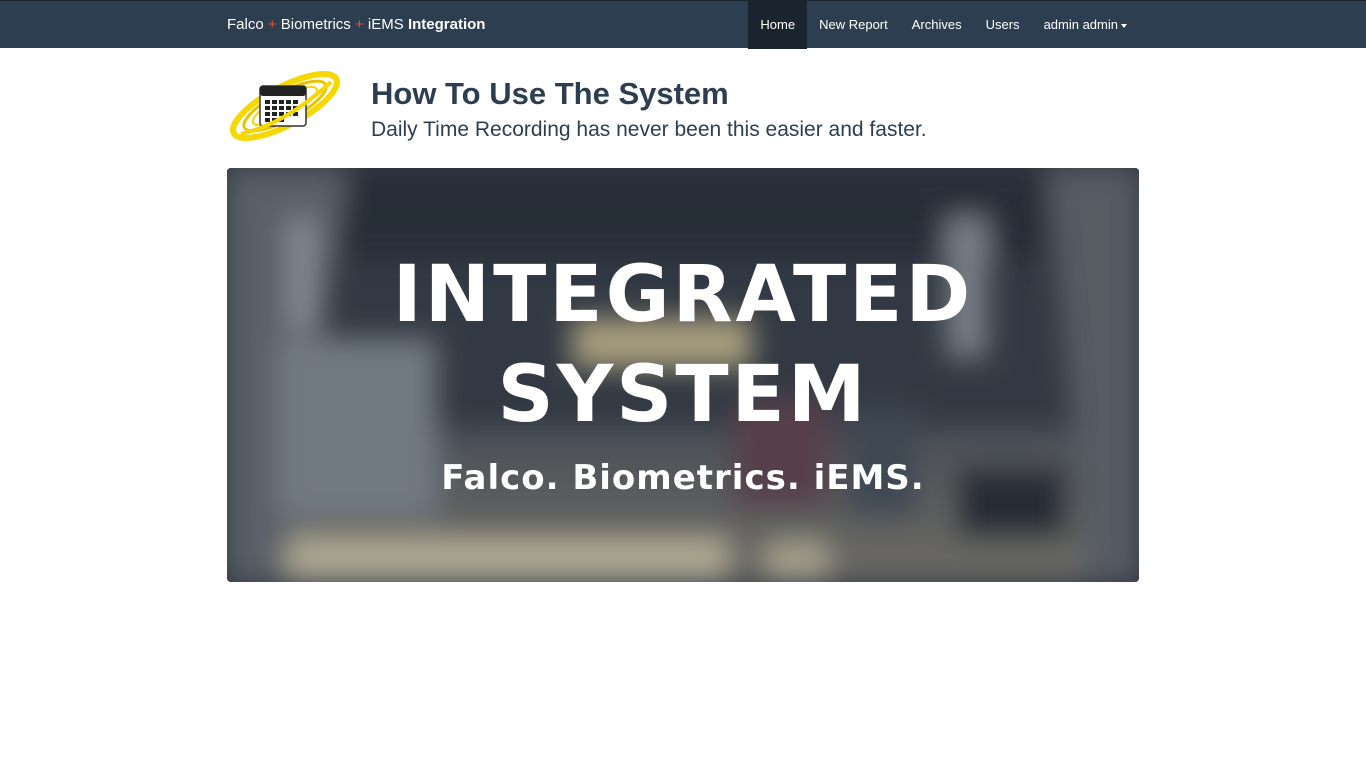  I want to click on user-menu-dropdown: admin admin, so click(1085, 25).